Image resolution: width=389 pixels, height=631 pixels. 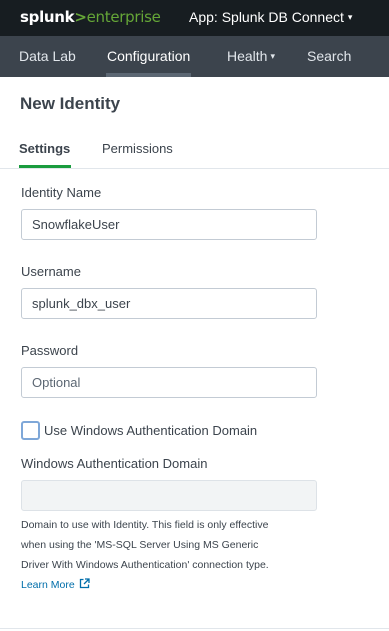 I want to click on nav-item-health: Health ▾, so click(x=251, y=56).